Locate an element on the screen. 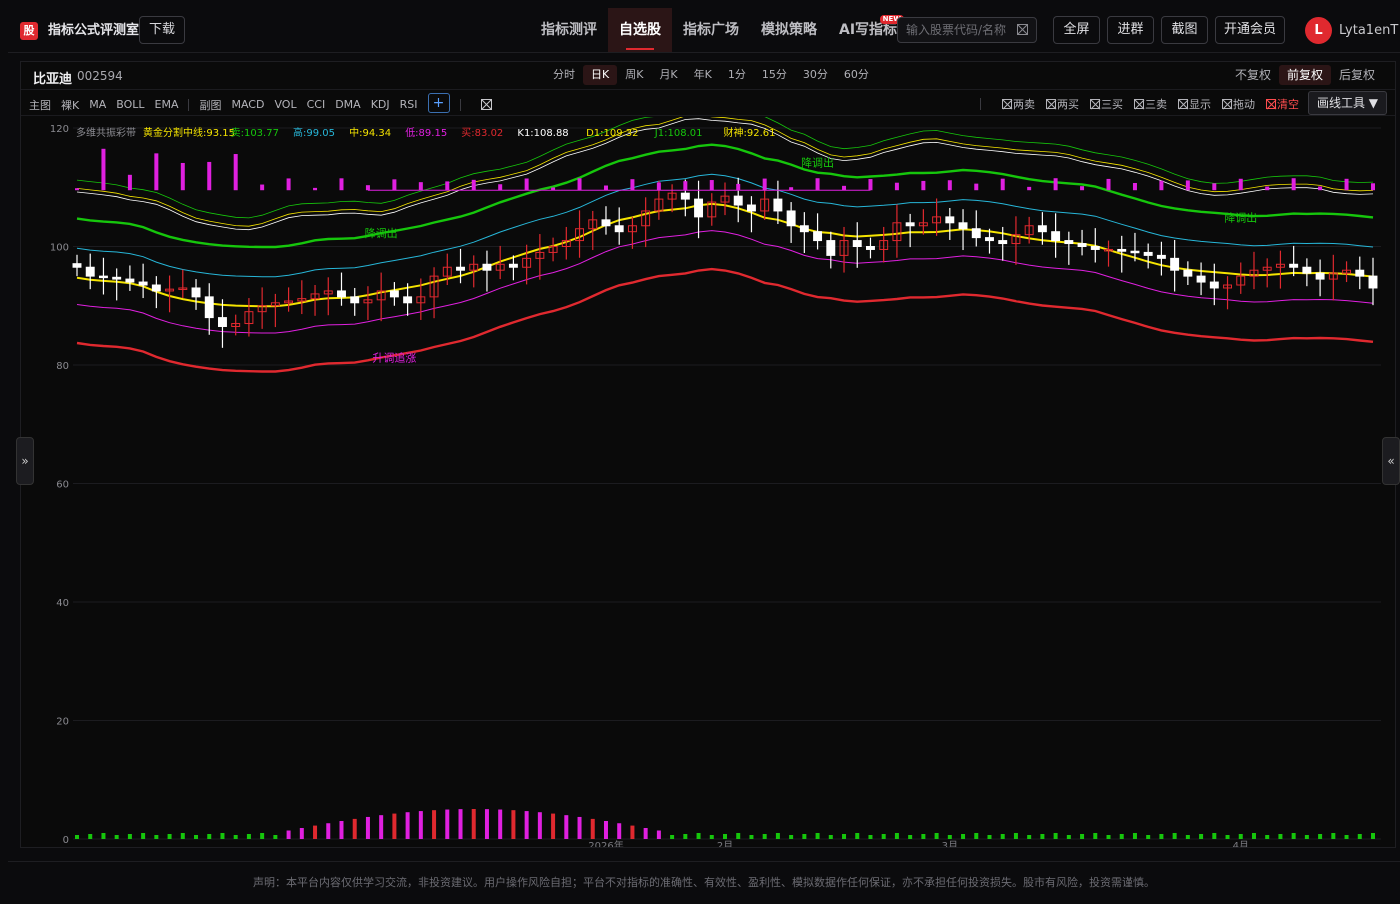 The height and width of the screenshot is (904, 1400). avatar: L is located at coordinates (1318, 30).